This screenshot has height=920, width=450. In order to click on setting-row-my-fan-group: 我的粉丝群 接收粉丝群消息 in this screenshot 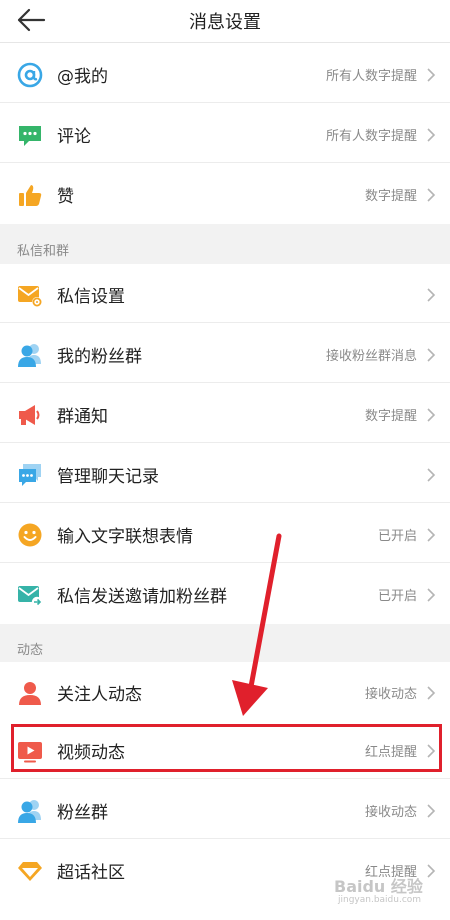, I will do `click(225, 353)`.